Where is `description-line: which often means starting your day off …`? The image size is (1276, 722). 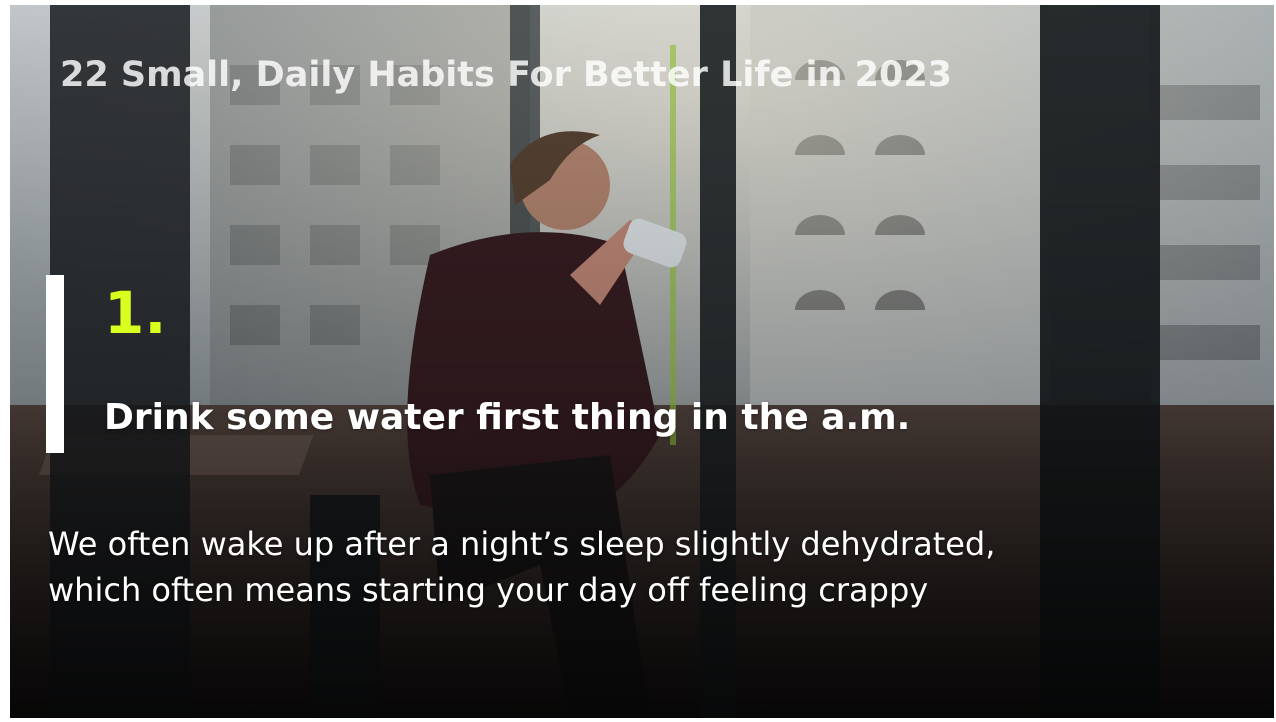
description-line: which often means starting your day off … is located at coordinates (488, 590).